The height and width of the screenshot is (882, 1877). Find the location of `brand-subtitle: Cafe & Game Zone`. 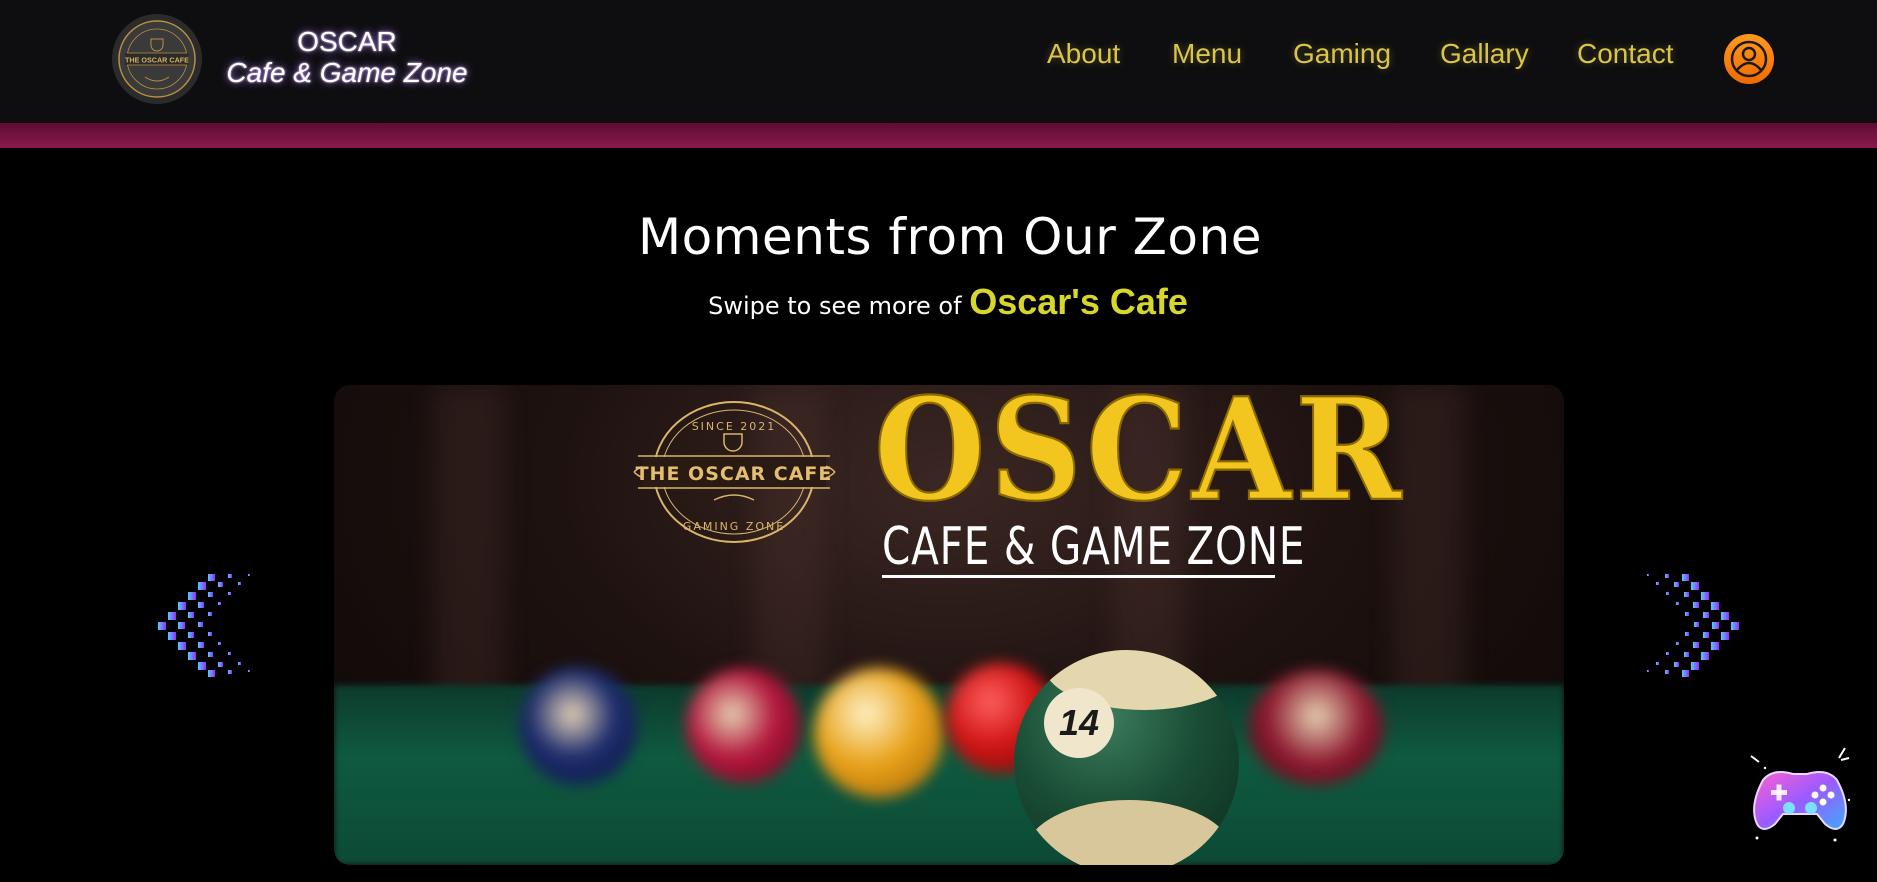

brand-subtitle: Cafe & Game Zone is located at coordinates (347, 72).